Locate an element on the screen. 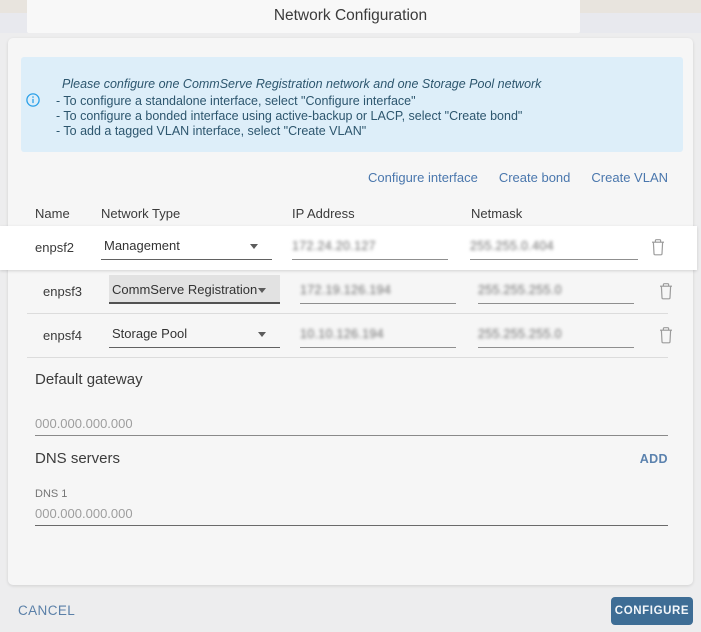 The width and height of the screenshot is (701, 632). page-title: Network Configuration is located at coordinates (350, 15).